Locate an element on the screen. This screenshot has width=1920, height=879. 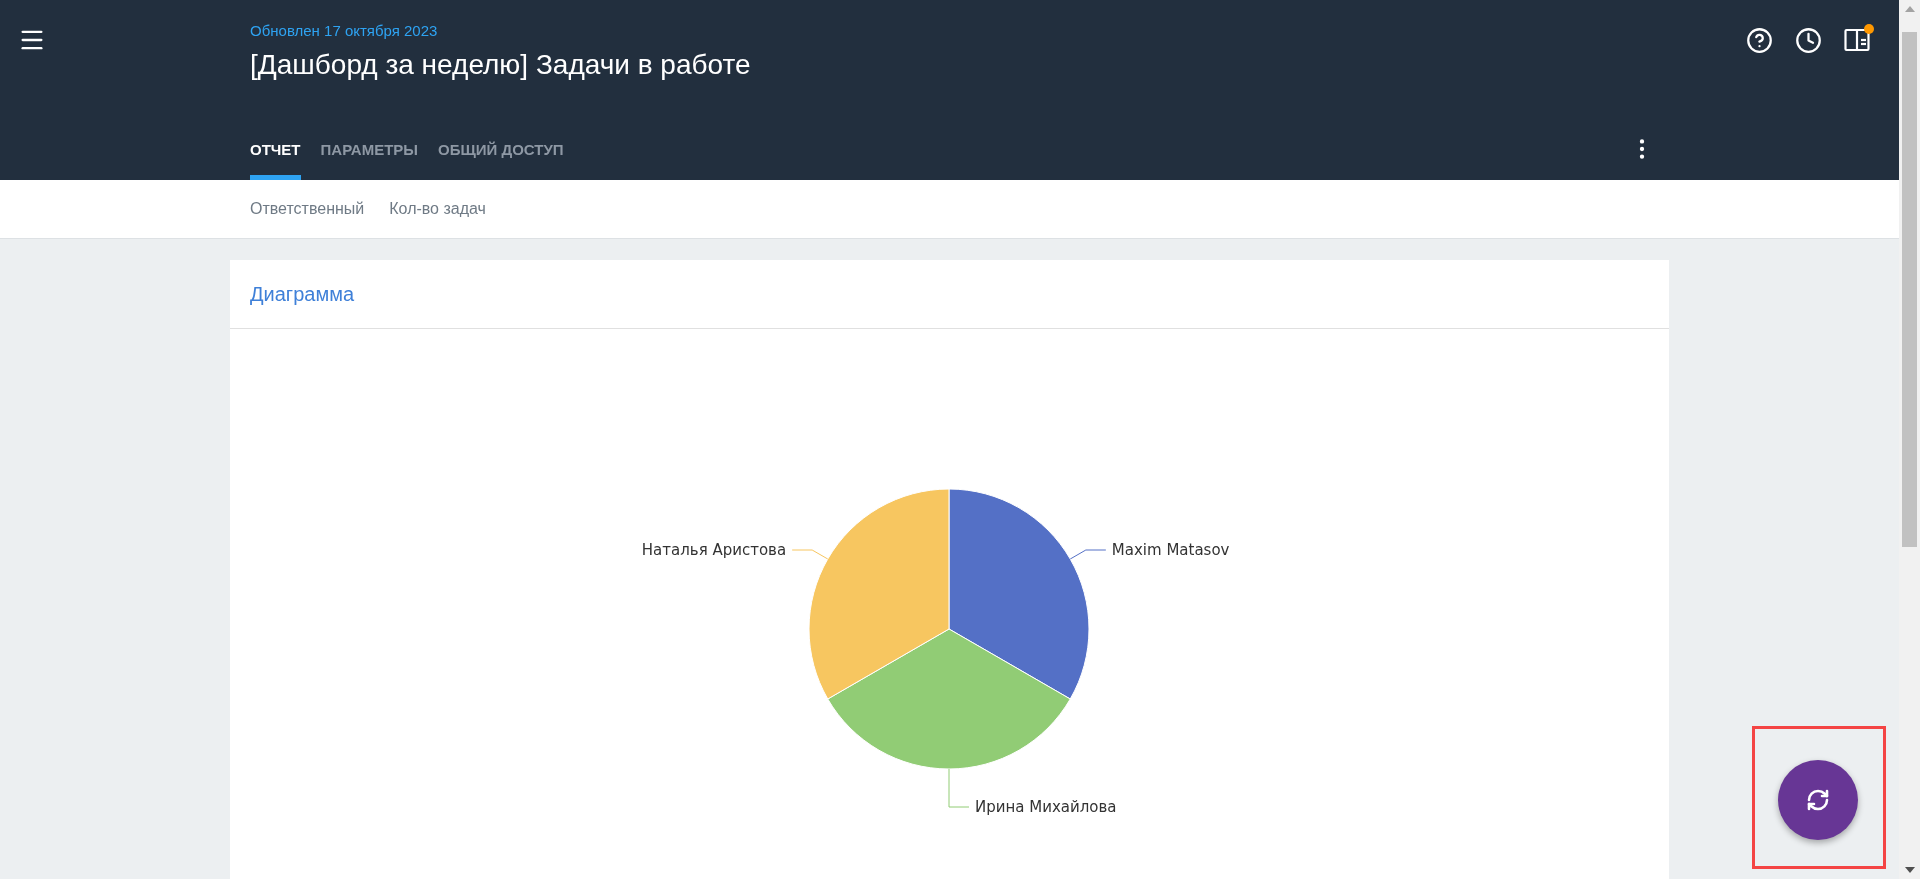
slice-label: Ирина Михайлова is located at coordinates (1046, 807).